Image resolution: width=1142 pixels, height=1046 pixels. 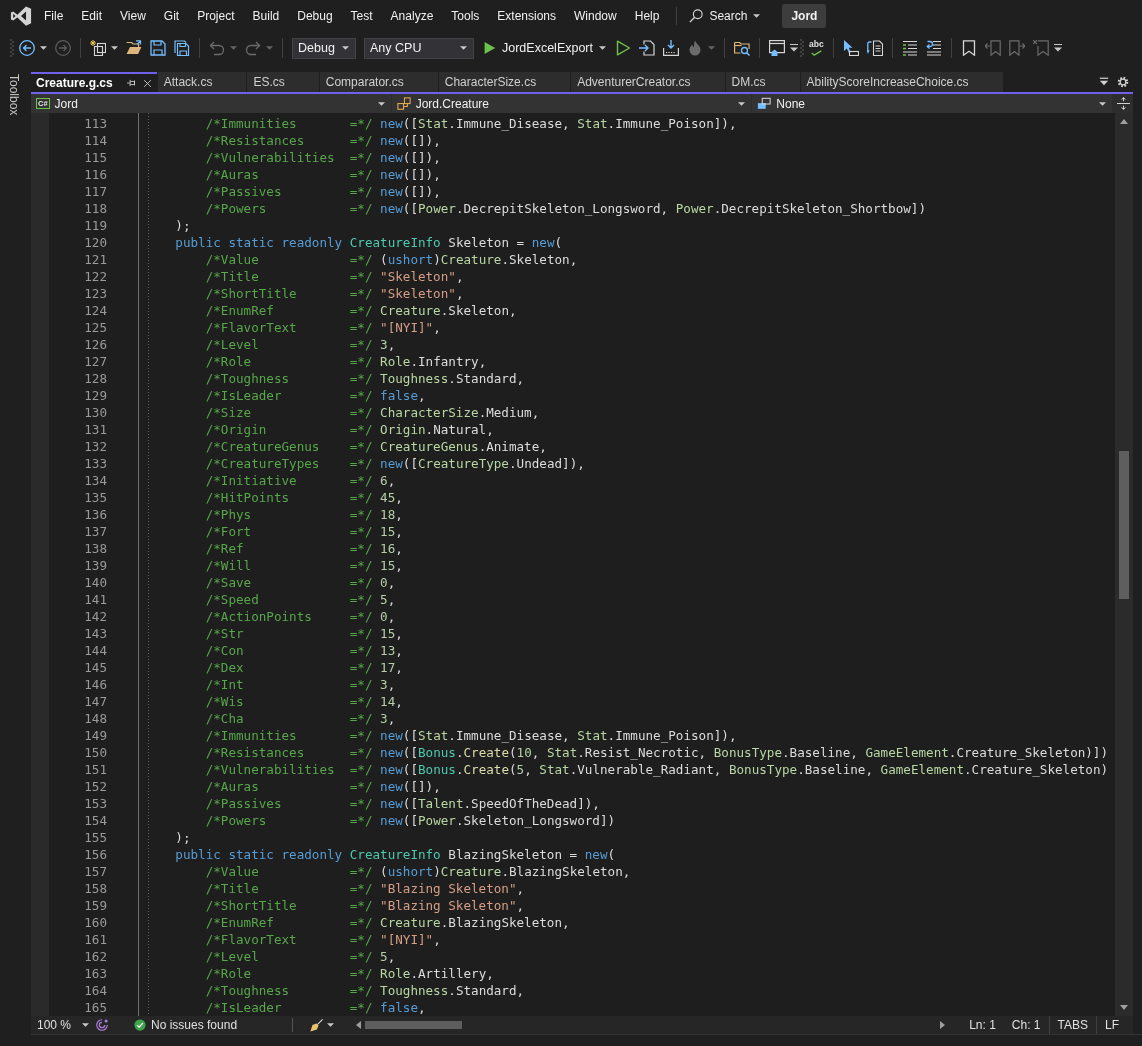 I want to click on save-icon, so click(x=158, y=48).